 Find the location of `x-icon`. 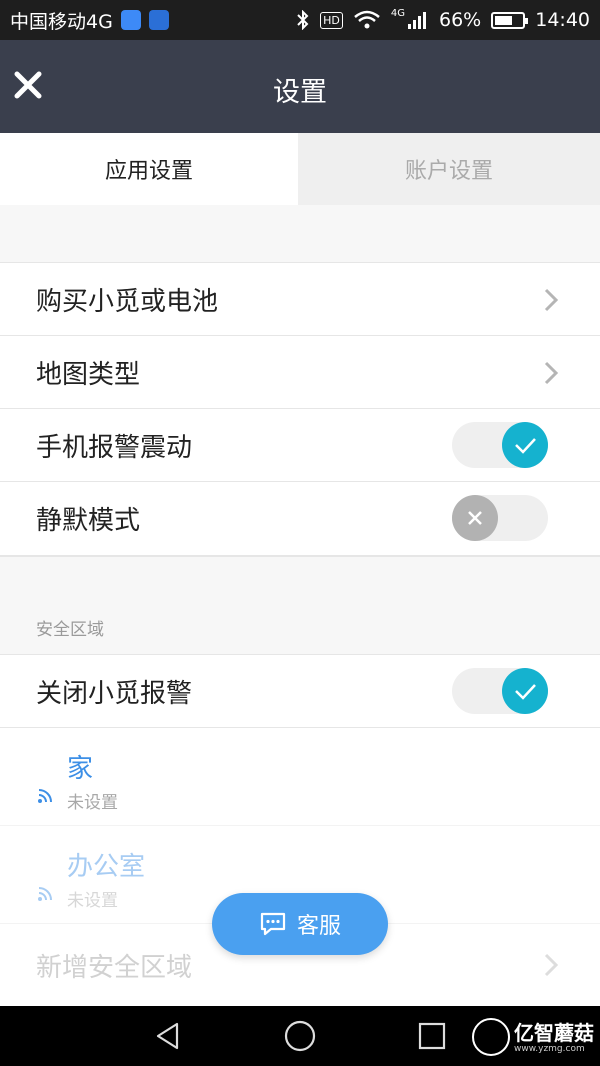

x-icon is located at coordinates (475, 518).